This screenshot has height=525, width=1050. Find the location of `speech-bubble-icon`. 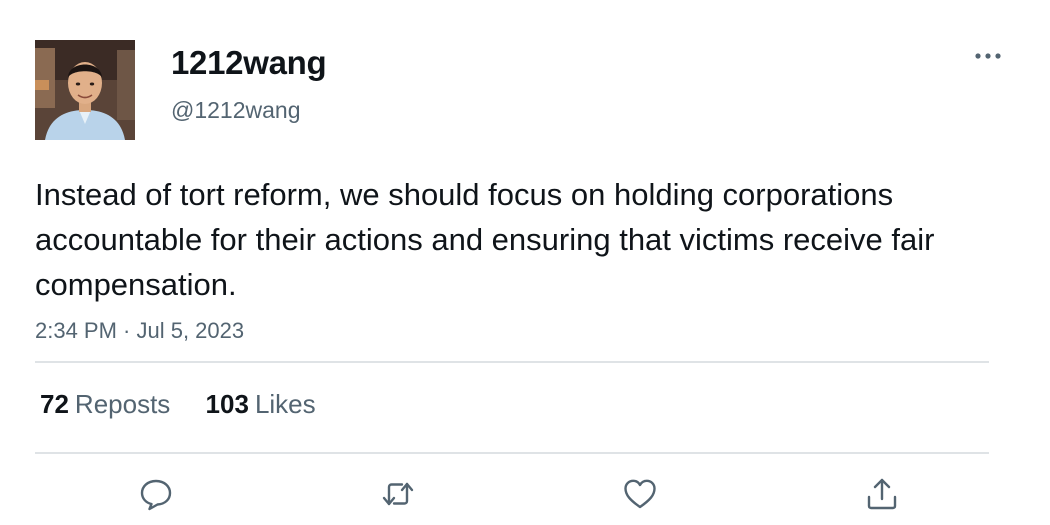

speech-bubble-icon is located at coordinates (156, 495).